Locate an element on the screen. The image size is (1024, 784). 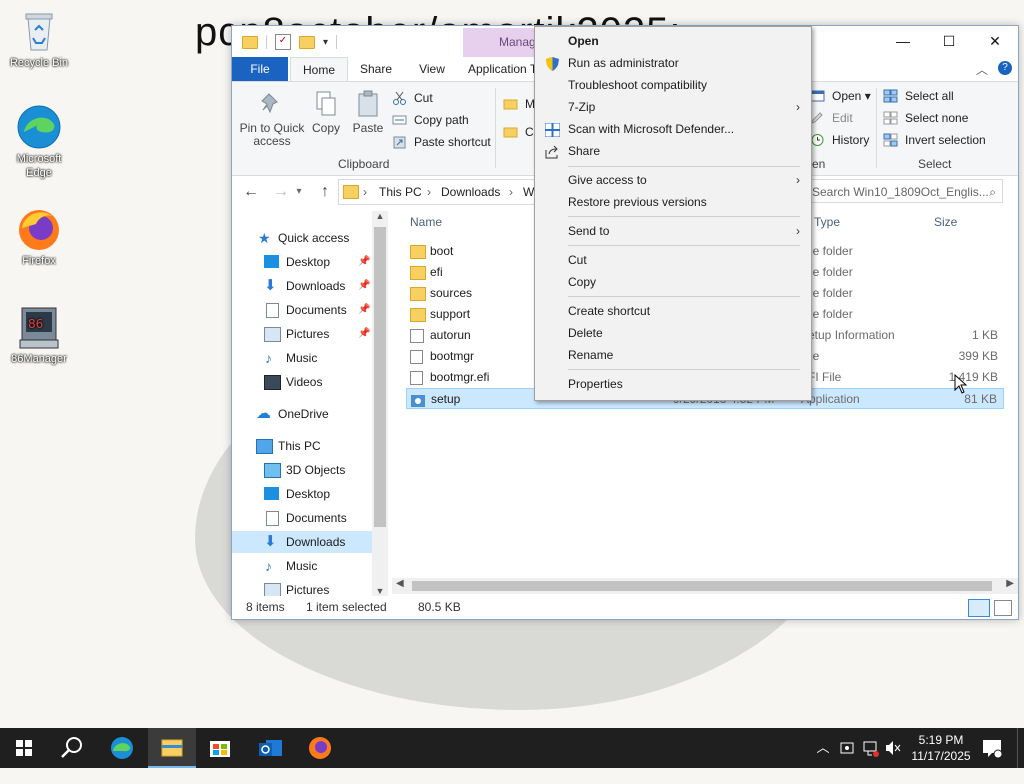
nav-pc-desktop: Desktop is located at coordinates (302, 494).